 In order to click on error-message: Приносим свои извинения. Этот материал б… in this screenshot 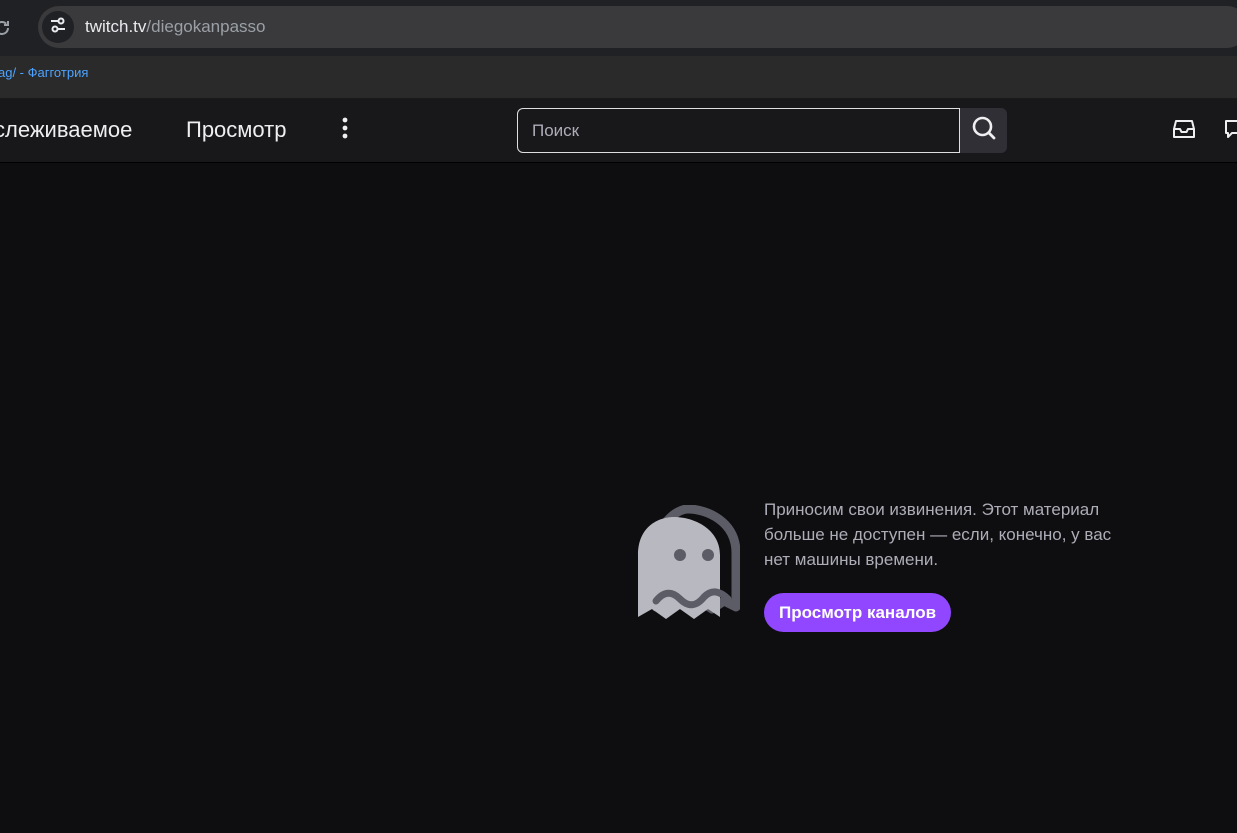, I will do `click(938, 534)`.